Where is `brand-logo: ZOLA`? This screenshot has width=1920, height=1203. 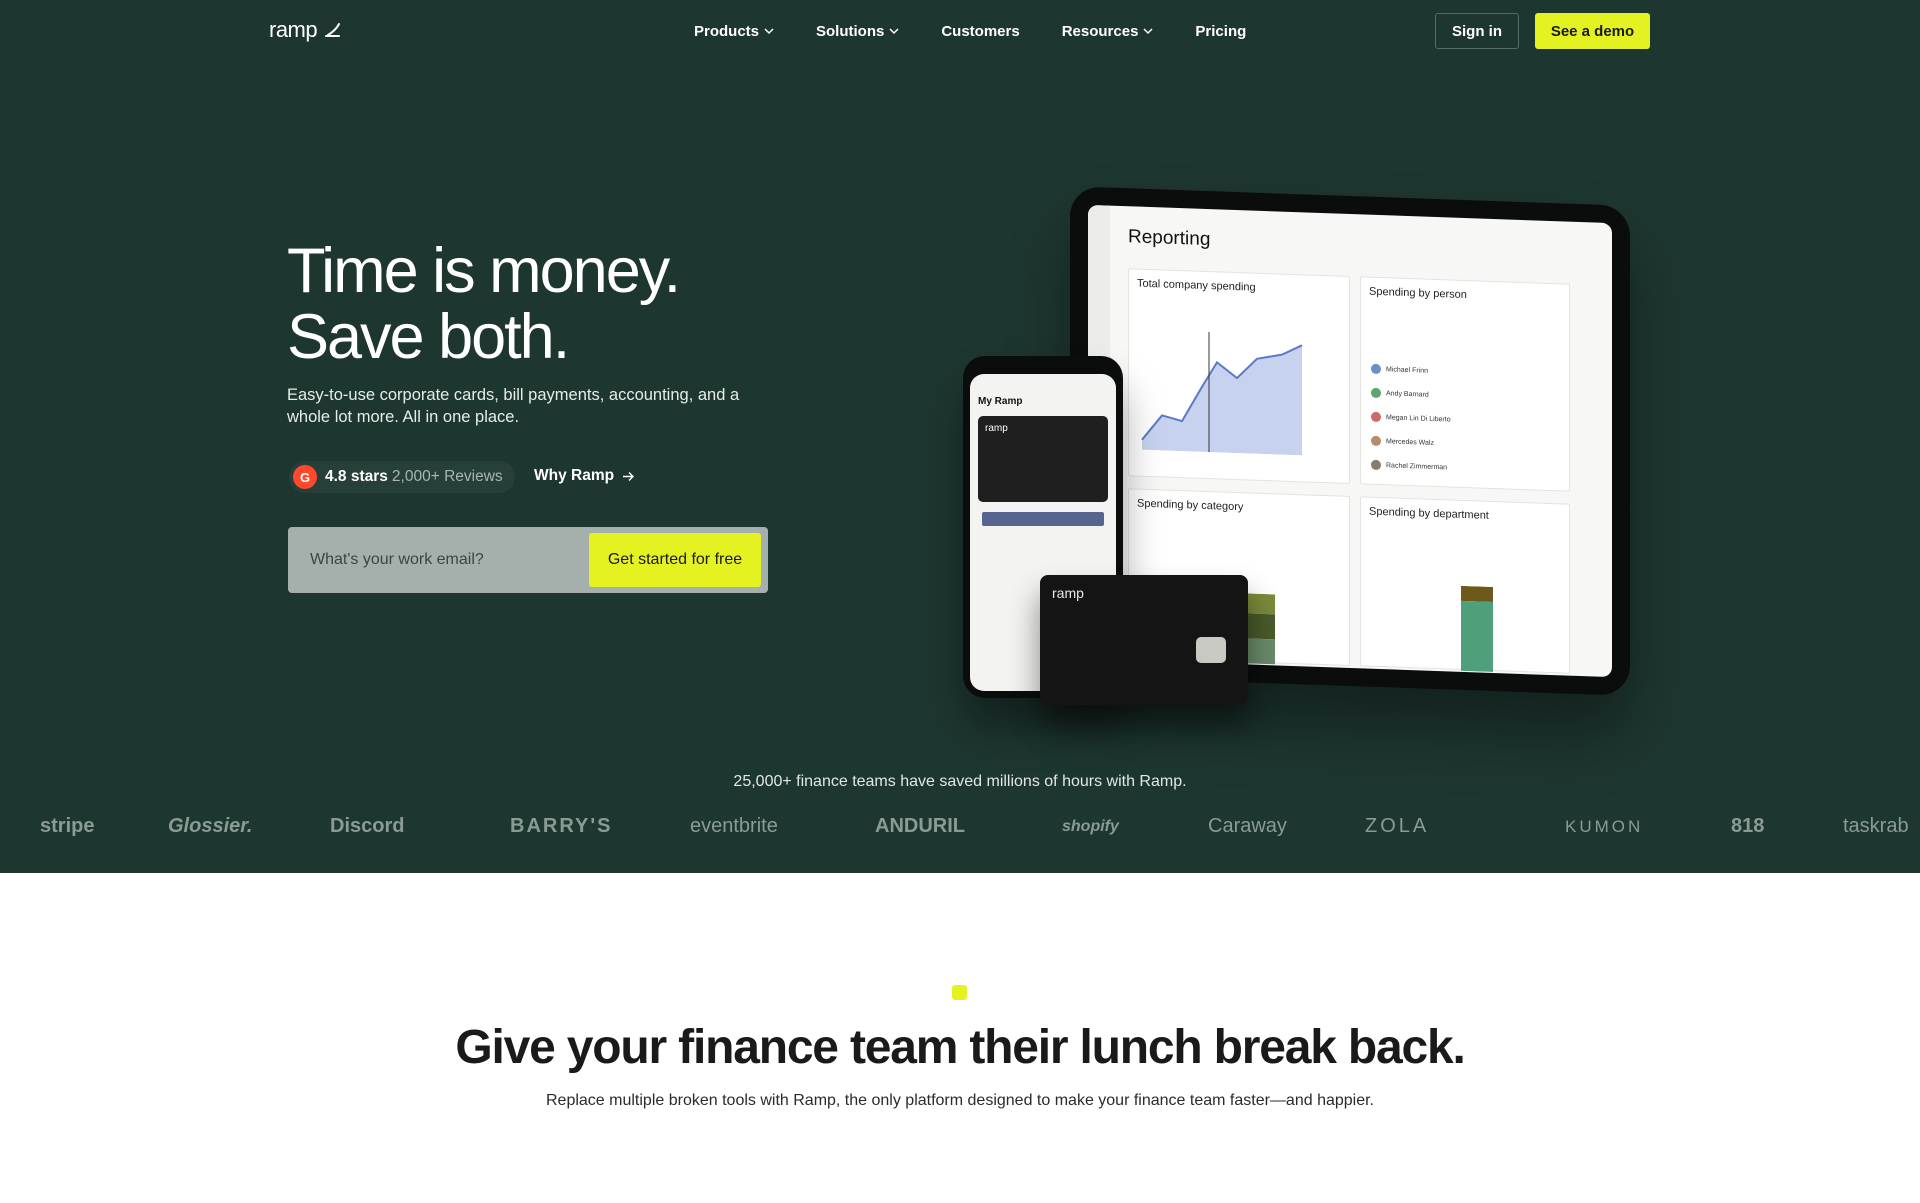
brand-logo: ZOLA is located at coordinates (1397, 826).